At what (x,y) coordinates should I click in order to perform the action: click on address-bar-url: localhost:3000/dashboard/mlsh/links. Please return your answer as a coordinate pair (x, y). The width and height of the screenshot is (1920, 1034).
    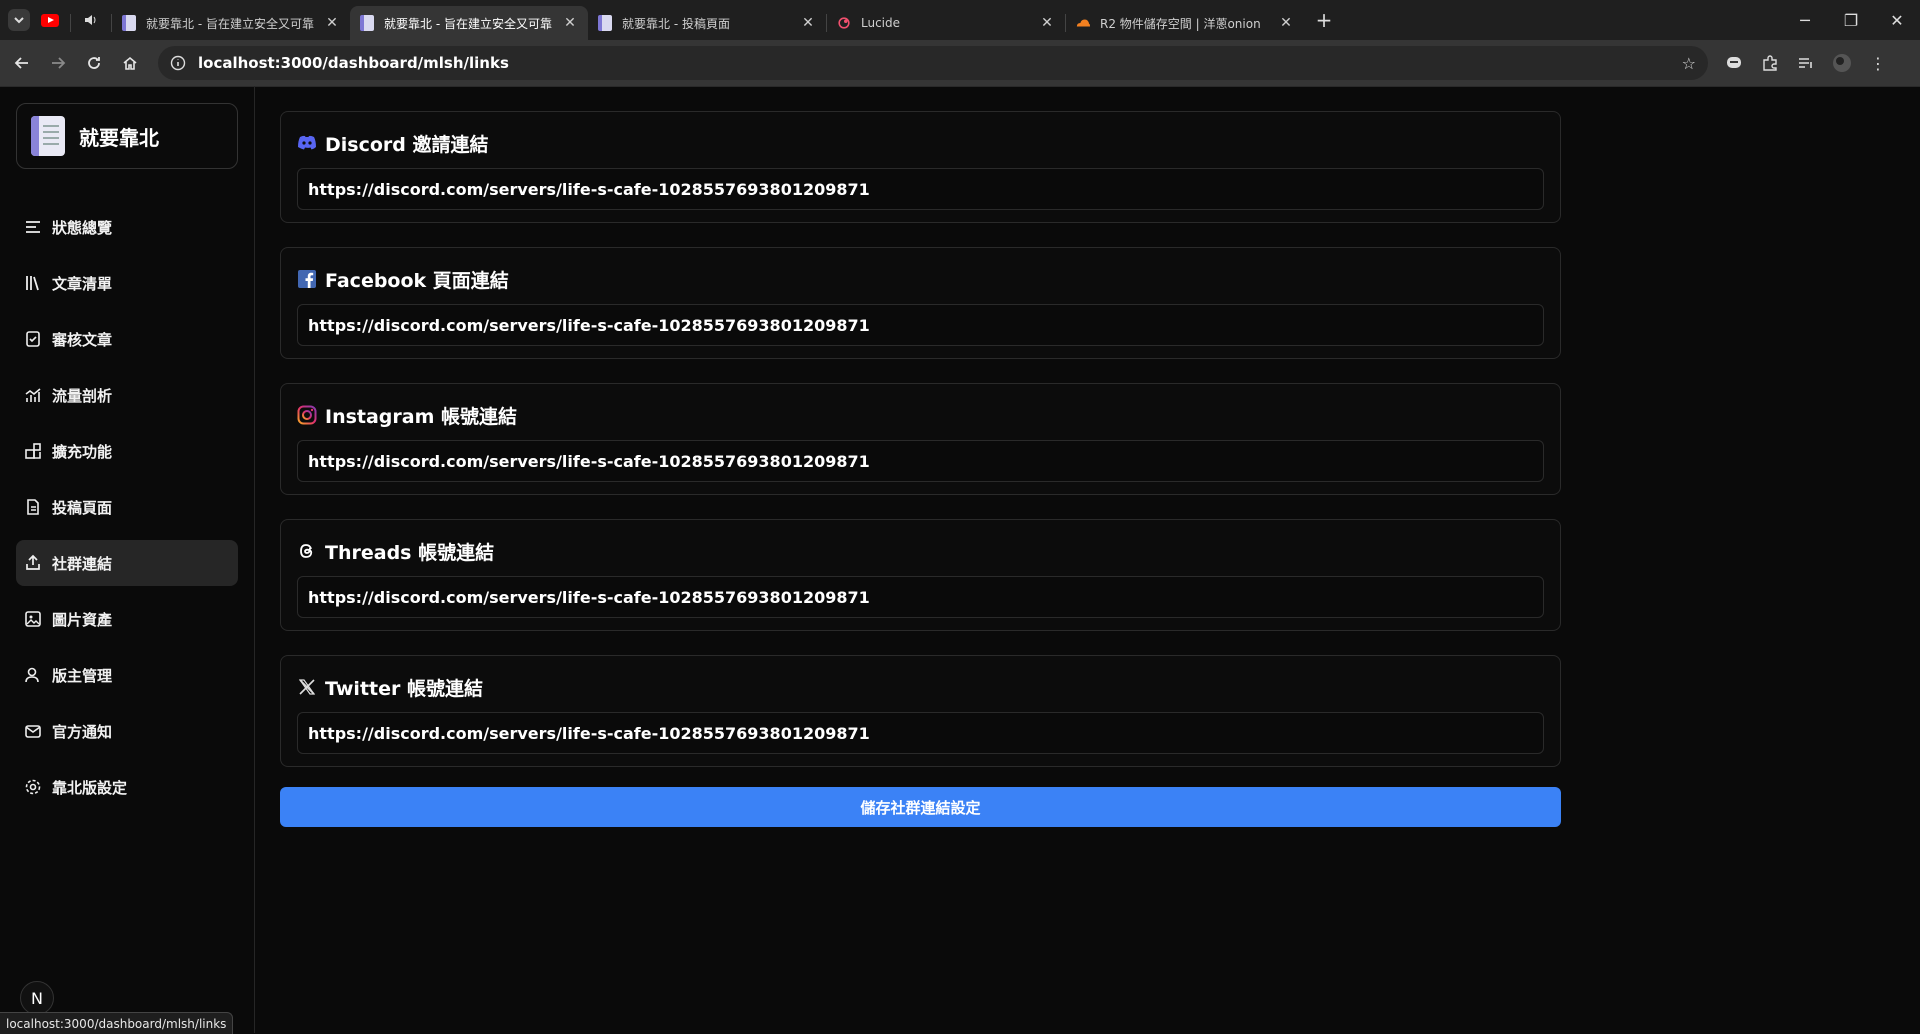
    Looking at the image, I should click on (353, 63).